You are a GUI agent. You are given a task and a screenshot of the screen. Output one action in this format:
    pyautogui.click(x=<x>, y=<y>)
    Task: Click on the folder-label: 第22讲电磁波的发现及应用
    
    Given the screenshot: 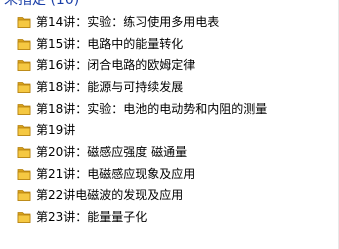 What is the action you would take?
    pyautogui.click(x=110, y=195)
    